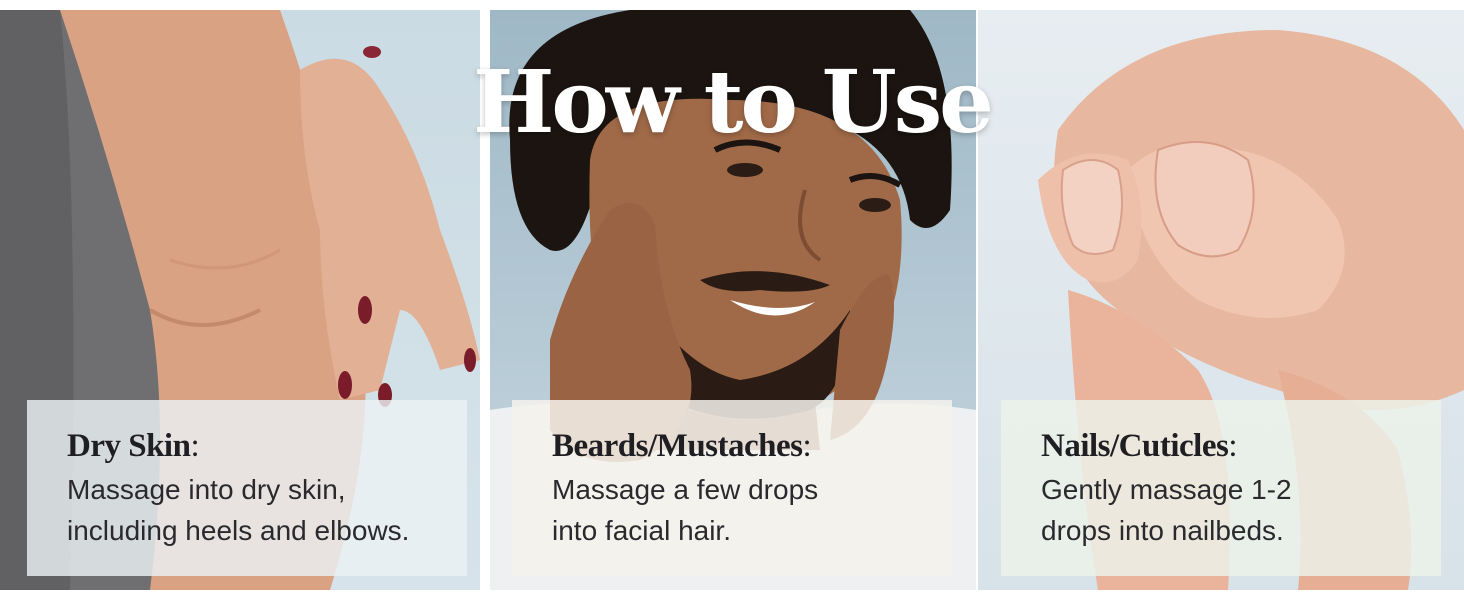 Image resolution: width=1464 pixels, height=600 pixels. What do you see at coordinates (133, 446) in the screenshot?
I see `card-heading: Dry Skin:` at bounding box center [133, 446].